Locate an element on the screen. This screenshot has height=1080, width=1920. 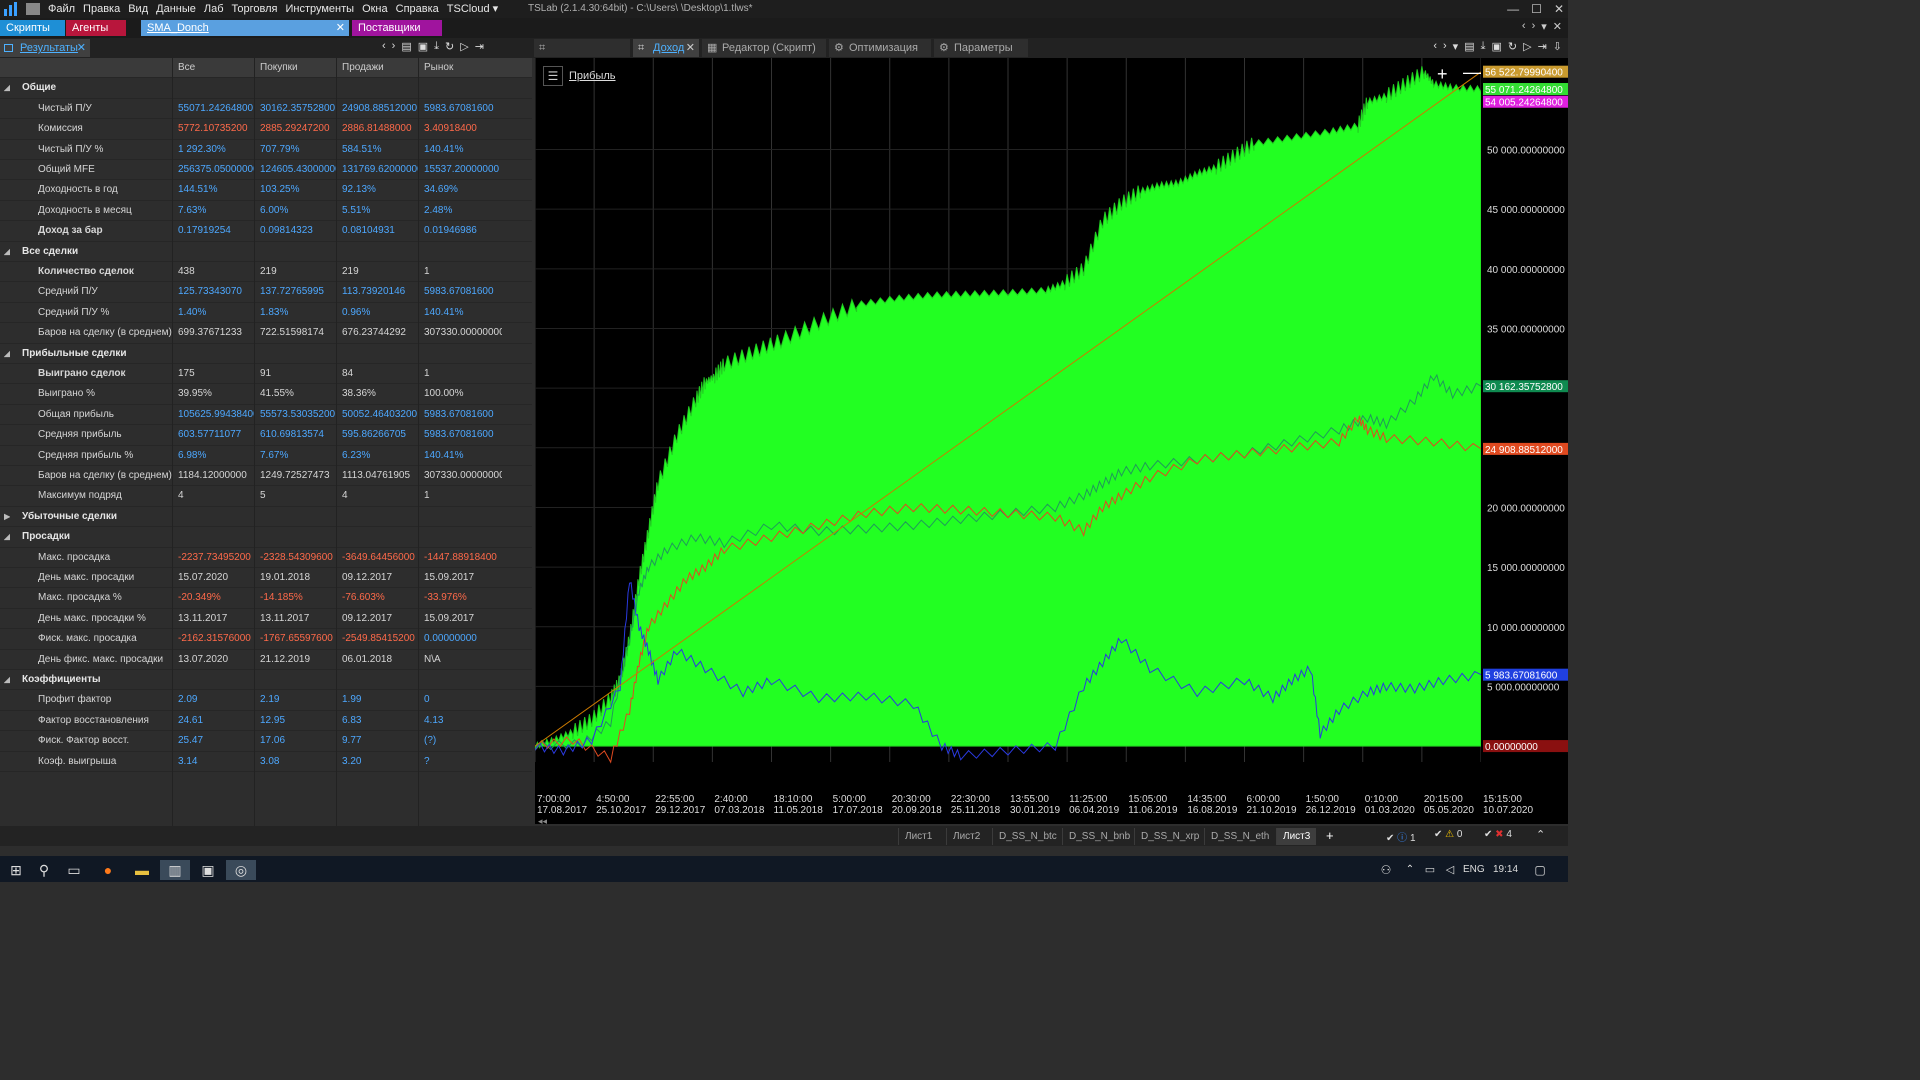
table-row: Фактор восстановления 24.61 12.95 6.83 4.13 is located at coordinates (266, 721).